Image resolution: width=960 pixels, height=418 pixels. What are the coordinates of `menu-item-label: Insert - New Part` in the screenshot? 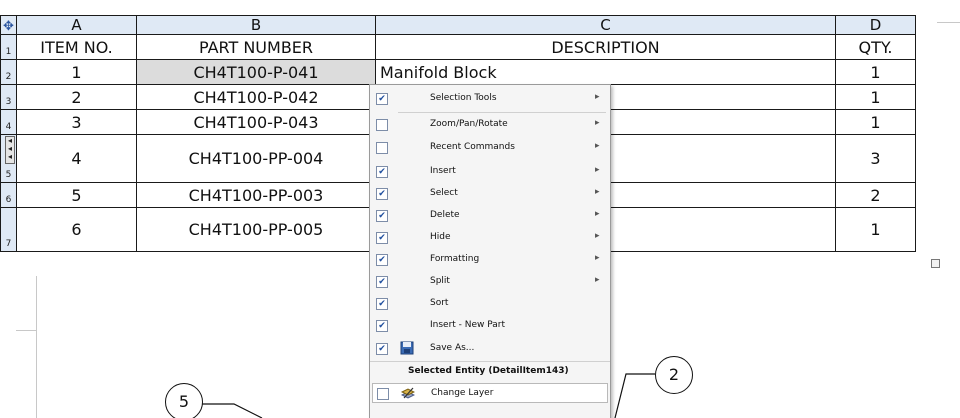 It's located at (468, 325).